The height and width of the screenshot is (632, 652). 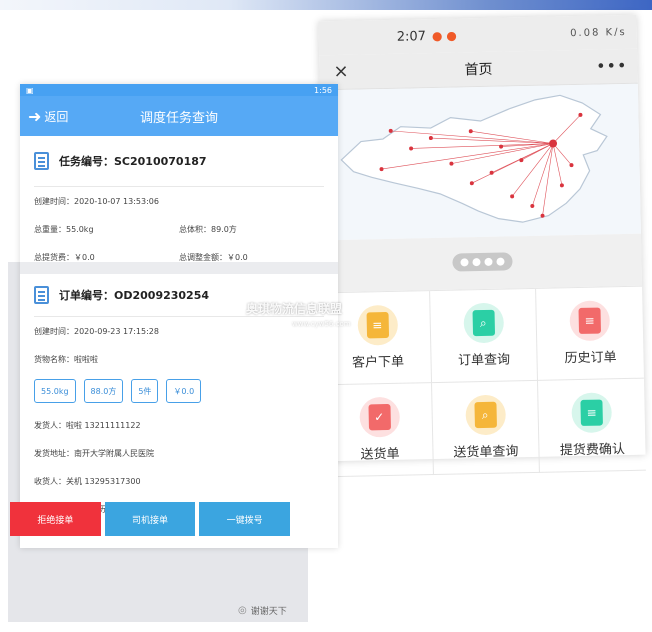 I want to click on menu-item-history-order: ≡ 历史订单, so click(x=590, y=333).